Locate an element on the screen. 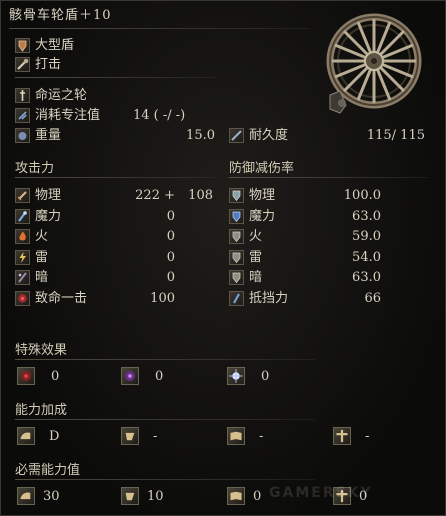  attack-type-row: 打击 is located at coordinates (115, 65).